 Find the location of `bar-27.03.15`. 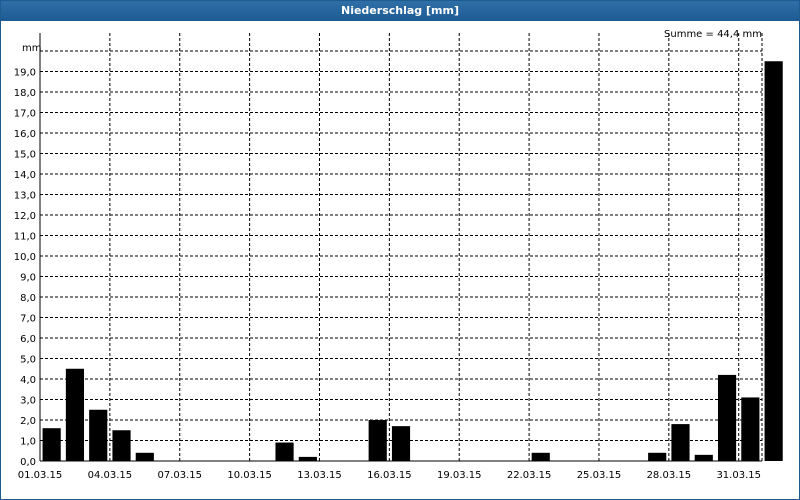

bar-27.03.15 is located at coordinates (657, 456).